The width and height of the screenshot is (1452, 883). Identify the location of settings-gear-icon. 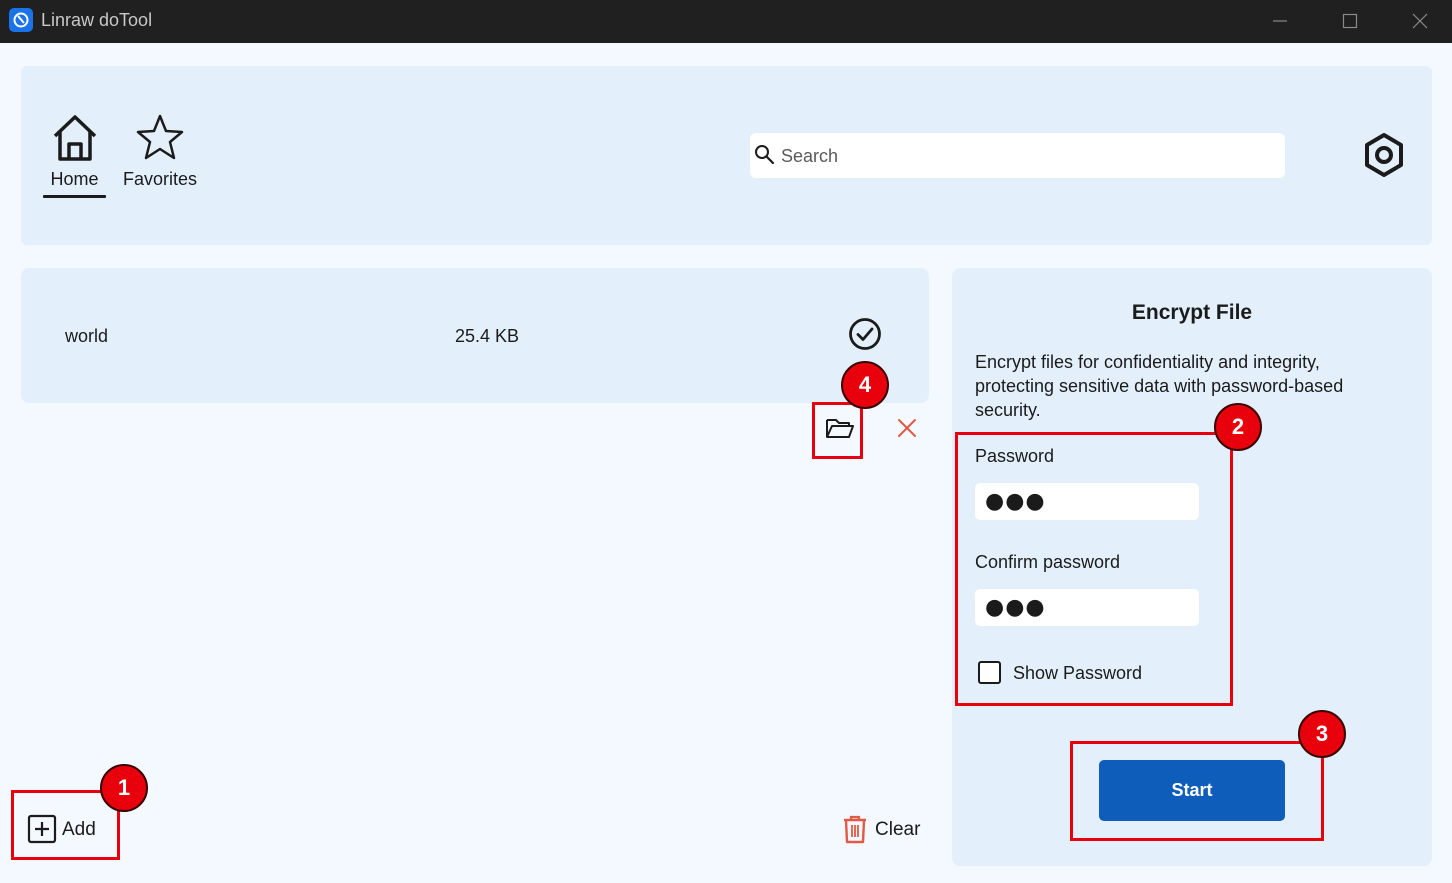
(1384, 155).